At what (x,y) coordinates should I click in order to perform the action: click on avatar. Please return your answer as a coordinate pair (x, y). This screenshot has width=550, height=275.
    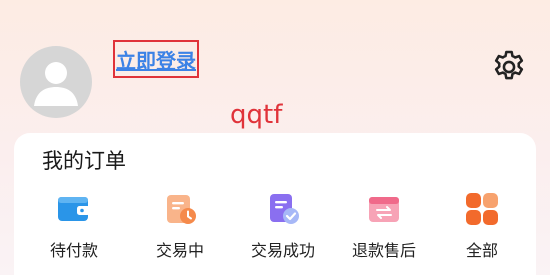
    Looking at the image, I should click on (56, 82).